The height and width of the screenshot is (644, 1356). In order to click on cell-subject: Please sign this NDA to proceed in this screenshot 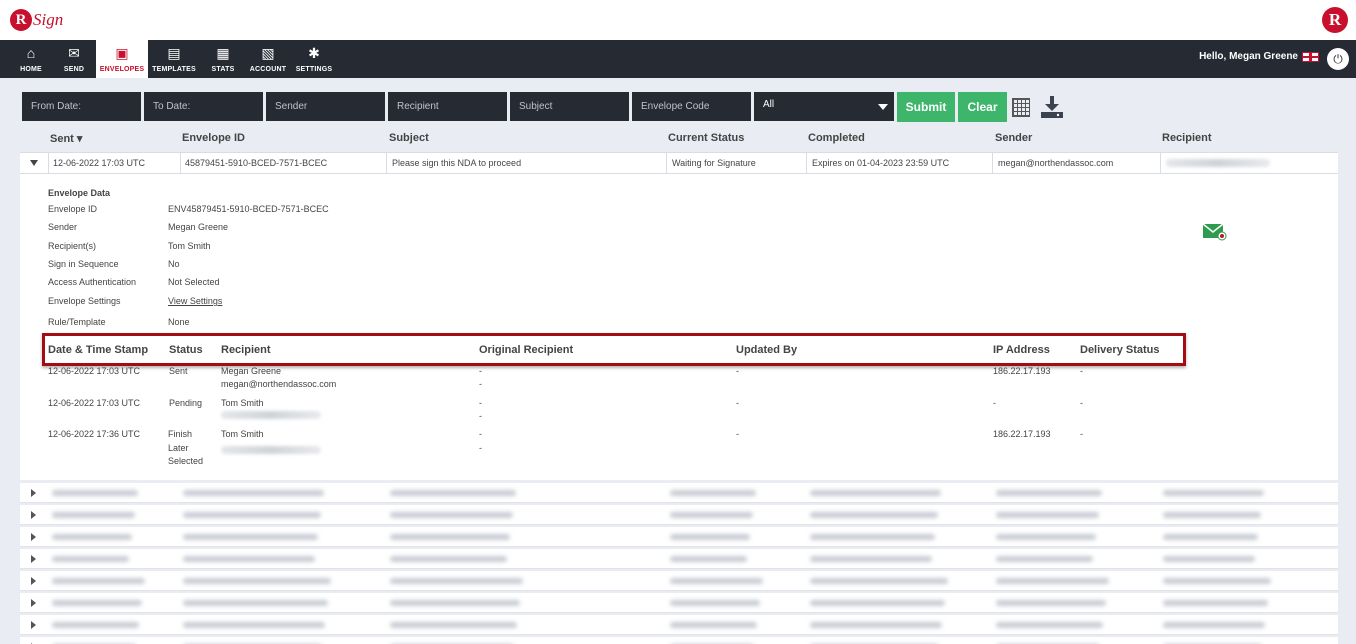, I will do `click(457, 163)`.